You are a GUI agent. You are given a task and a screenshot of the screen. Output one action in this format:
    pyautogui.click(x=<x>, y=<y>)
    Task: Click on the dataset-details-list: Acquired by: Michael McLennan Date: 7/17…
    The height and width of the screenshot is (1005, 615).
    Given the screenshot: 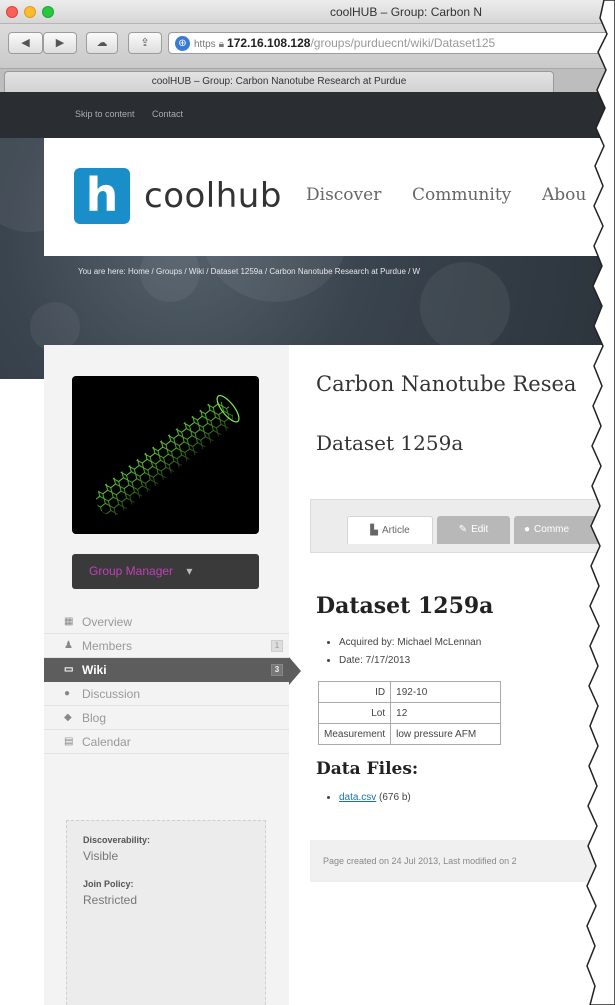 What is the action you would take?
    pyautogui.click(x=404, y=652)
    